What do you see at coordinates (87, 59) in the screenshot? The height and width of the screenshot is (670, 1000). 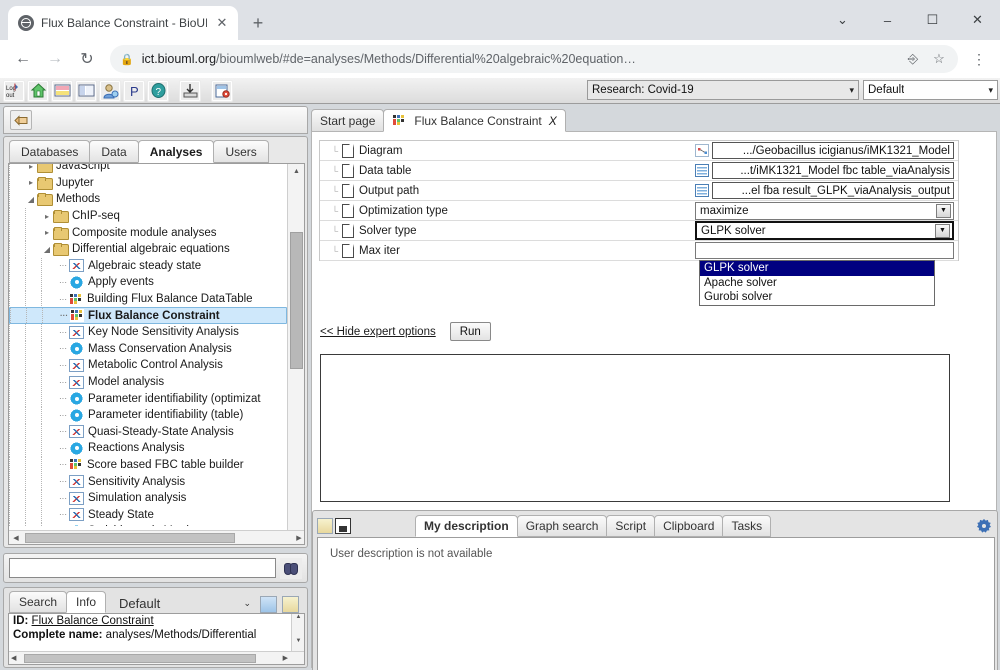 I see `reload-icon: ↻` at bounding box center [87, 59].